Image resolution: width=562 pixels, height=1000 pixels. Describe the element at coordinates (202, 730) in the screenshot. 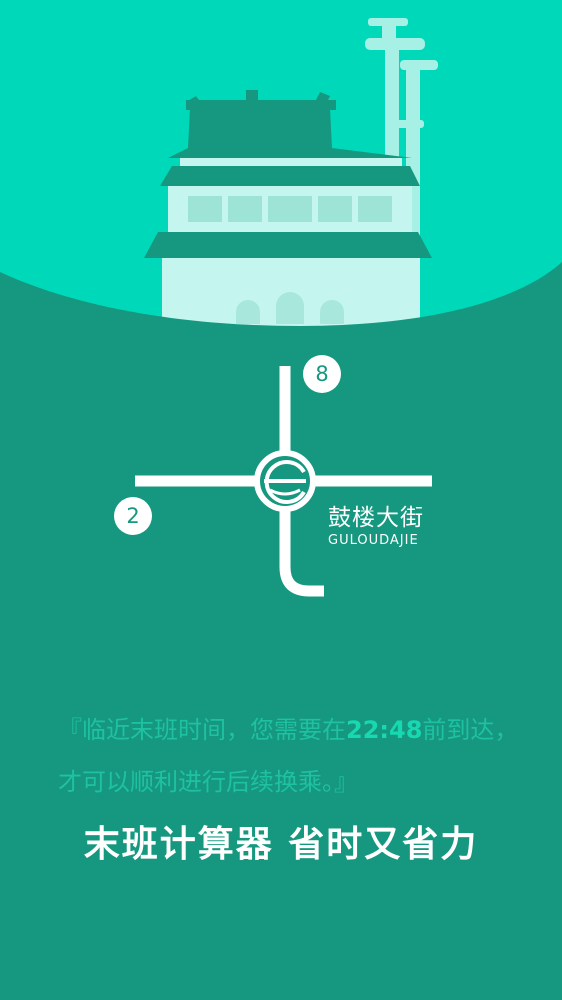

I see `notice-prefix: 『临近末班时间，您需要在` at that location.